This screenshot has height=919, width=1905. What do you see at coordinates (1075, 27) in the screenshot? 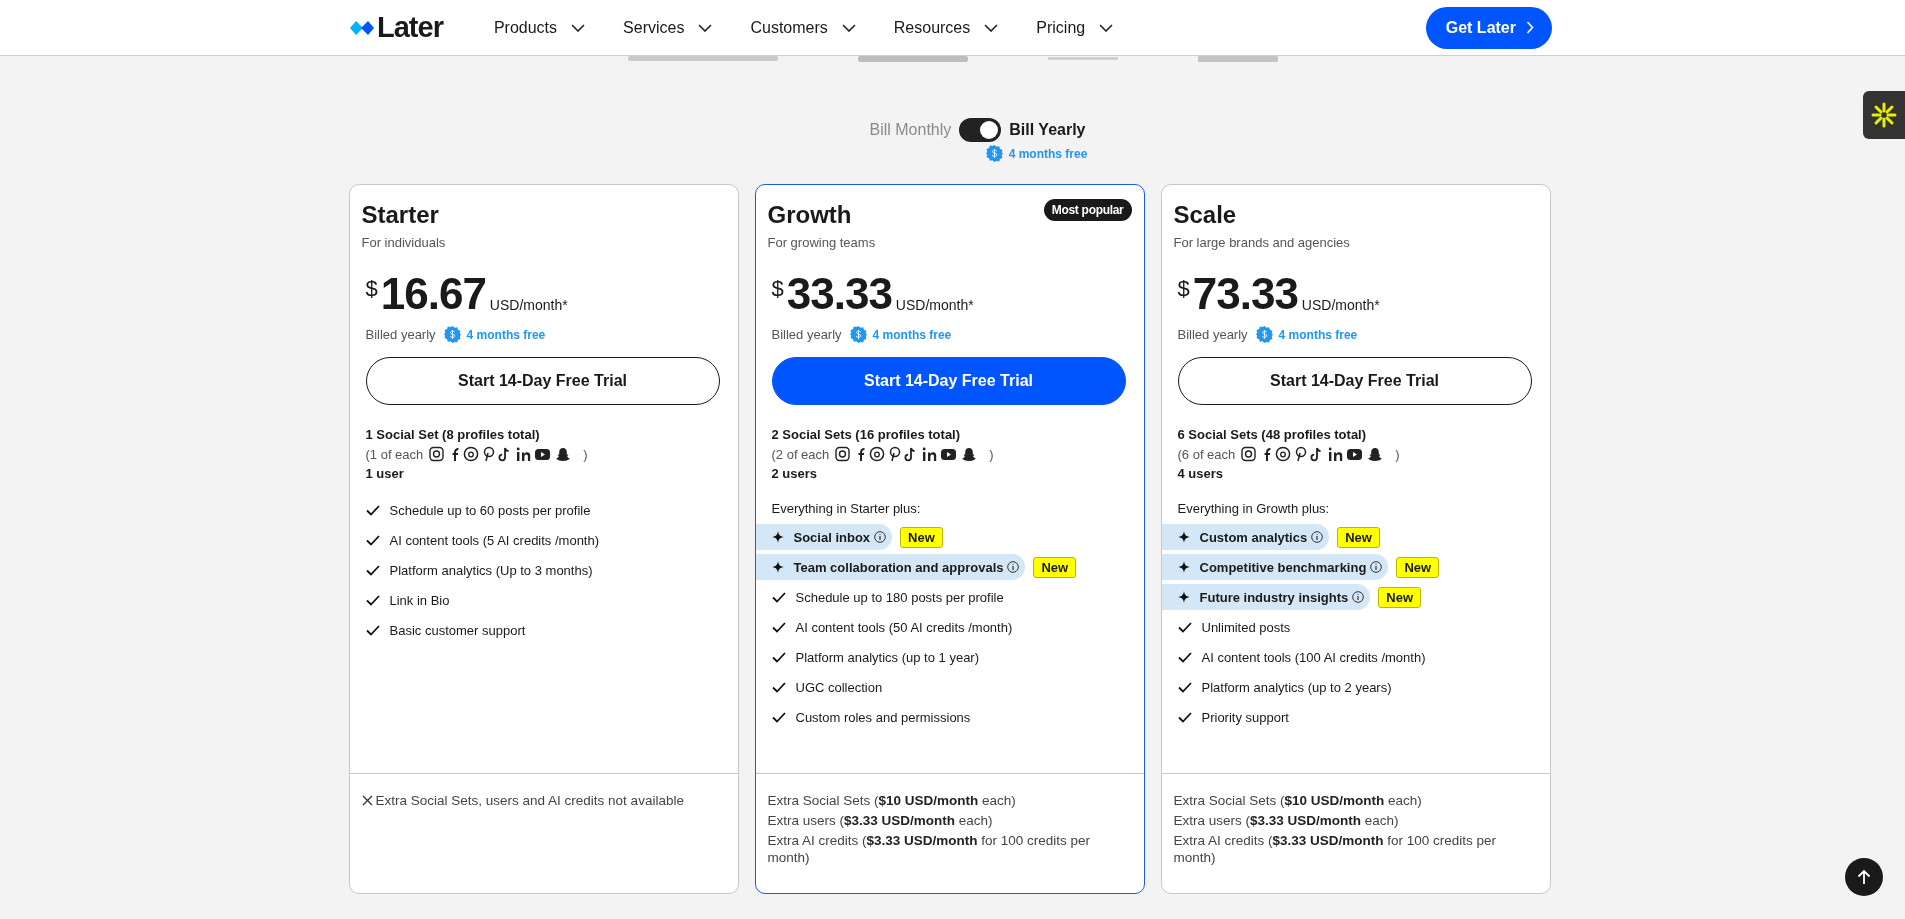
I see `nav-menu-item: Pricing` at bounding box center [1075, 27].